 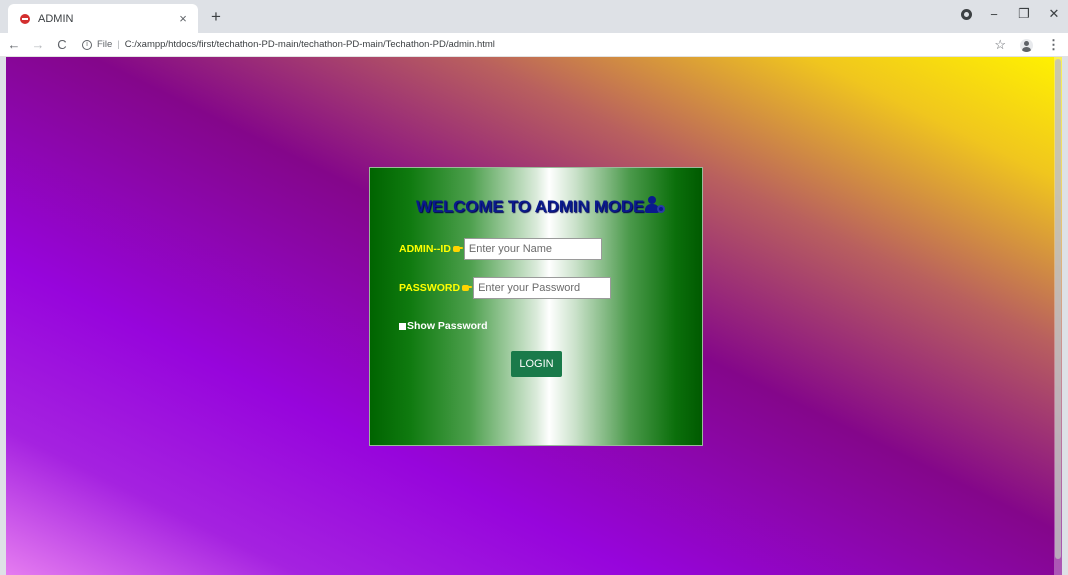 I want to click on show-password-label: Show Password, so click(x=447, y=326).